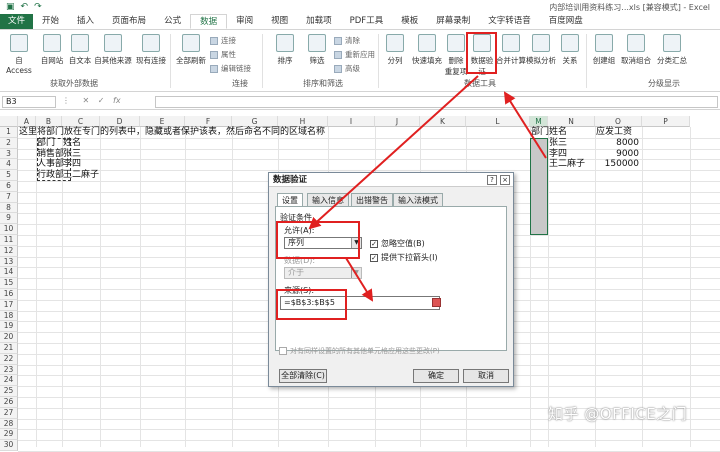 This screenshot has height=452, width=720. Describe the element at coordinates (359, 279) in the screenshot. I see `arrow-to-source` at that location.